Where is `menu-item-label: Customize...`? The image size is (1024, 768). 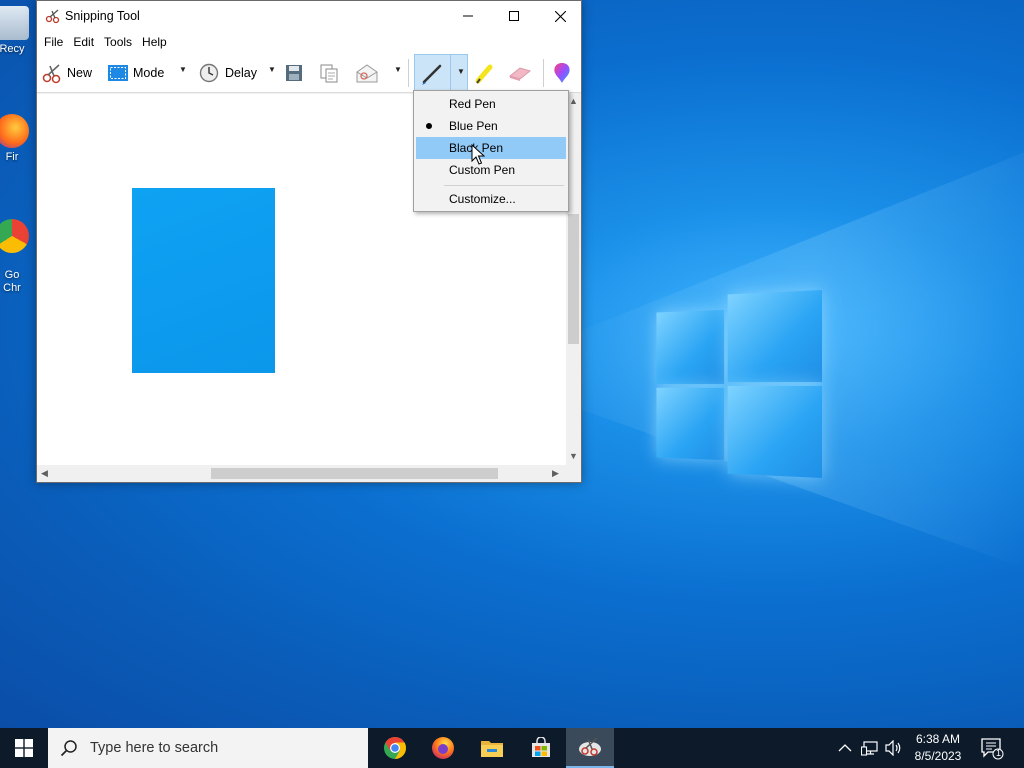
menu-item-label: Customize... is located at coordinates (482, 199).